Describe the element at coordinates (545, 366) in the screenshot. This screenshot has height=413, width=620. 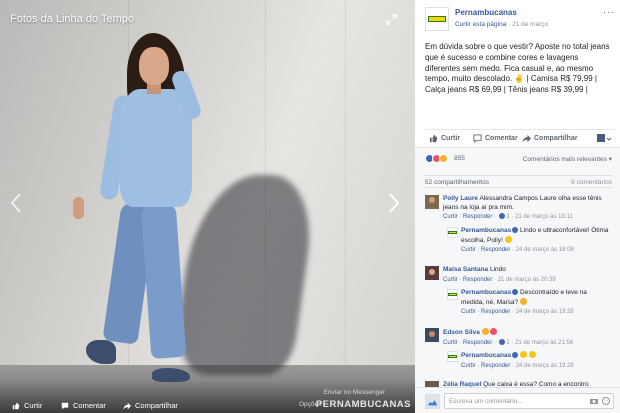
I see `reply-time: 24 de março às 19:29` at that location.